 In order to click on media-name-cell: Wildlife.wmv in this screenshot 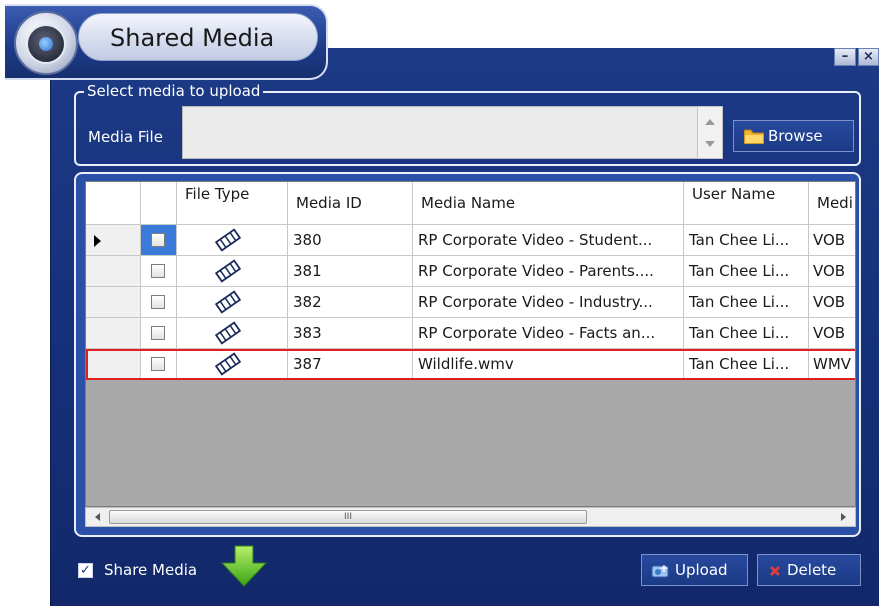, I will do `click(548, 364)`.